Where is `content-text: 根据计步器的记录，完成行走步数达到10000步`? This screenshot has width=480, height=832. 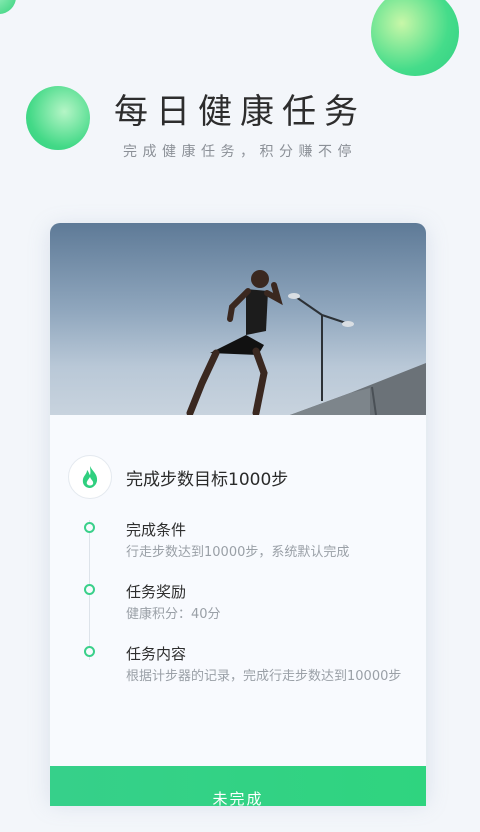 content-text: 根据计步器的记录，完成行走步数达到10000步 is located at coordinates (264, 676).